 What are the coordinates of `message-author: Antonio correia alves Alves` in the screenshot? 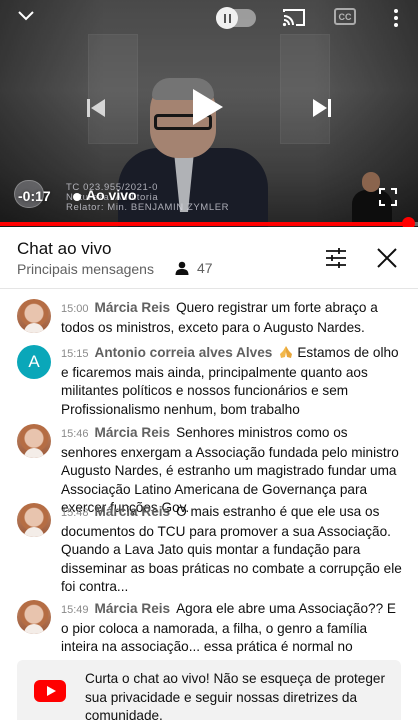 It's located at (184, 352).